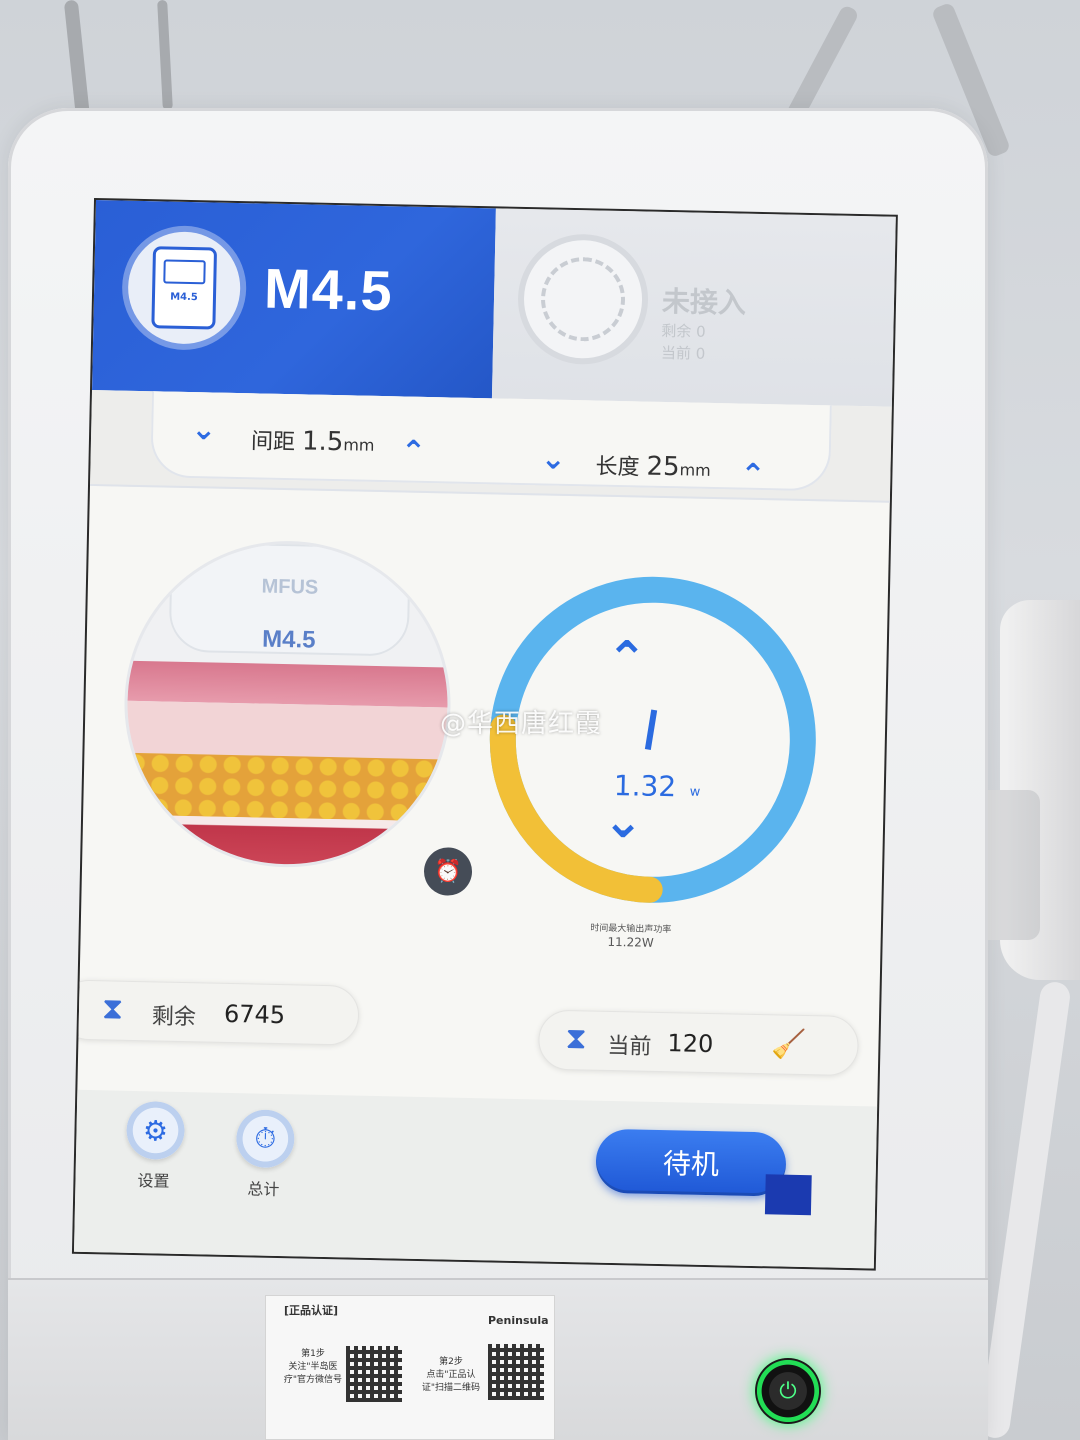 The image size is (1080, 1440). Describe the element at coordinates (285, 841) in the screenshot. I see `muscle-layer` at that location.